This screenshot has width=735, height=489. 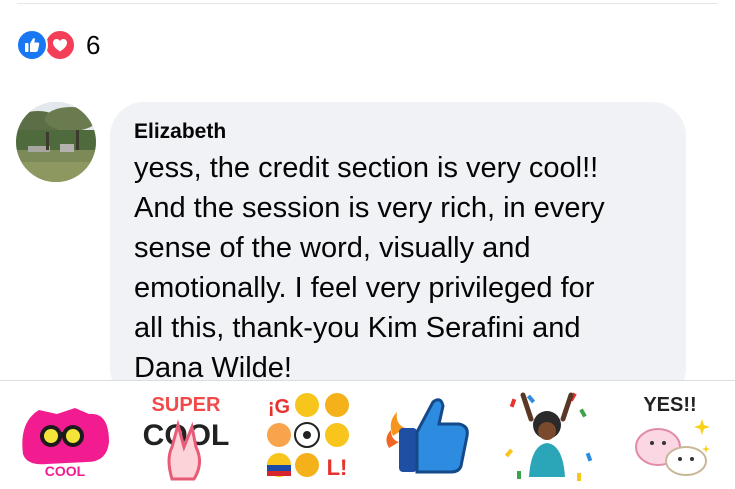 What do you see at coordinates (186, 435) in the screenshot?
I see `super-cool-sticker: SUPER COOL` at bounding box center [186, 435].